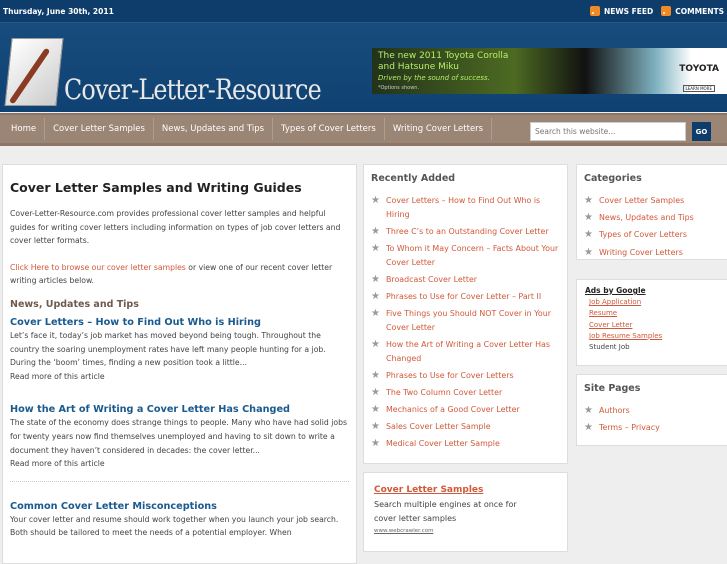 The image size is (727, 564). Describe the element at coordinates (629, 428) in the screenshot. I see `list-link: Terms – Privacy` at that location.